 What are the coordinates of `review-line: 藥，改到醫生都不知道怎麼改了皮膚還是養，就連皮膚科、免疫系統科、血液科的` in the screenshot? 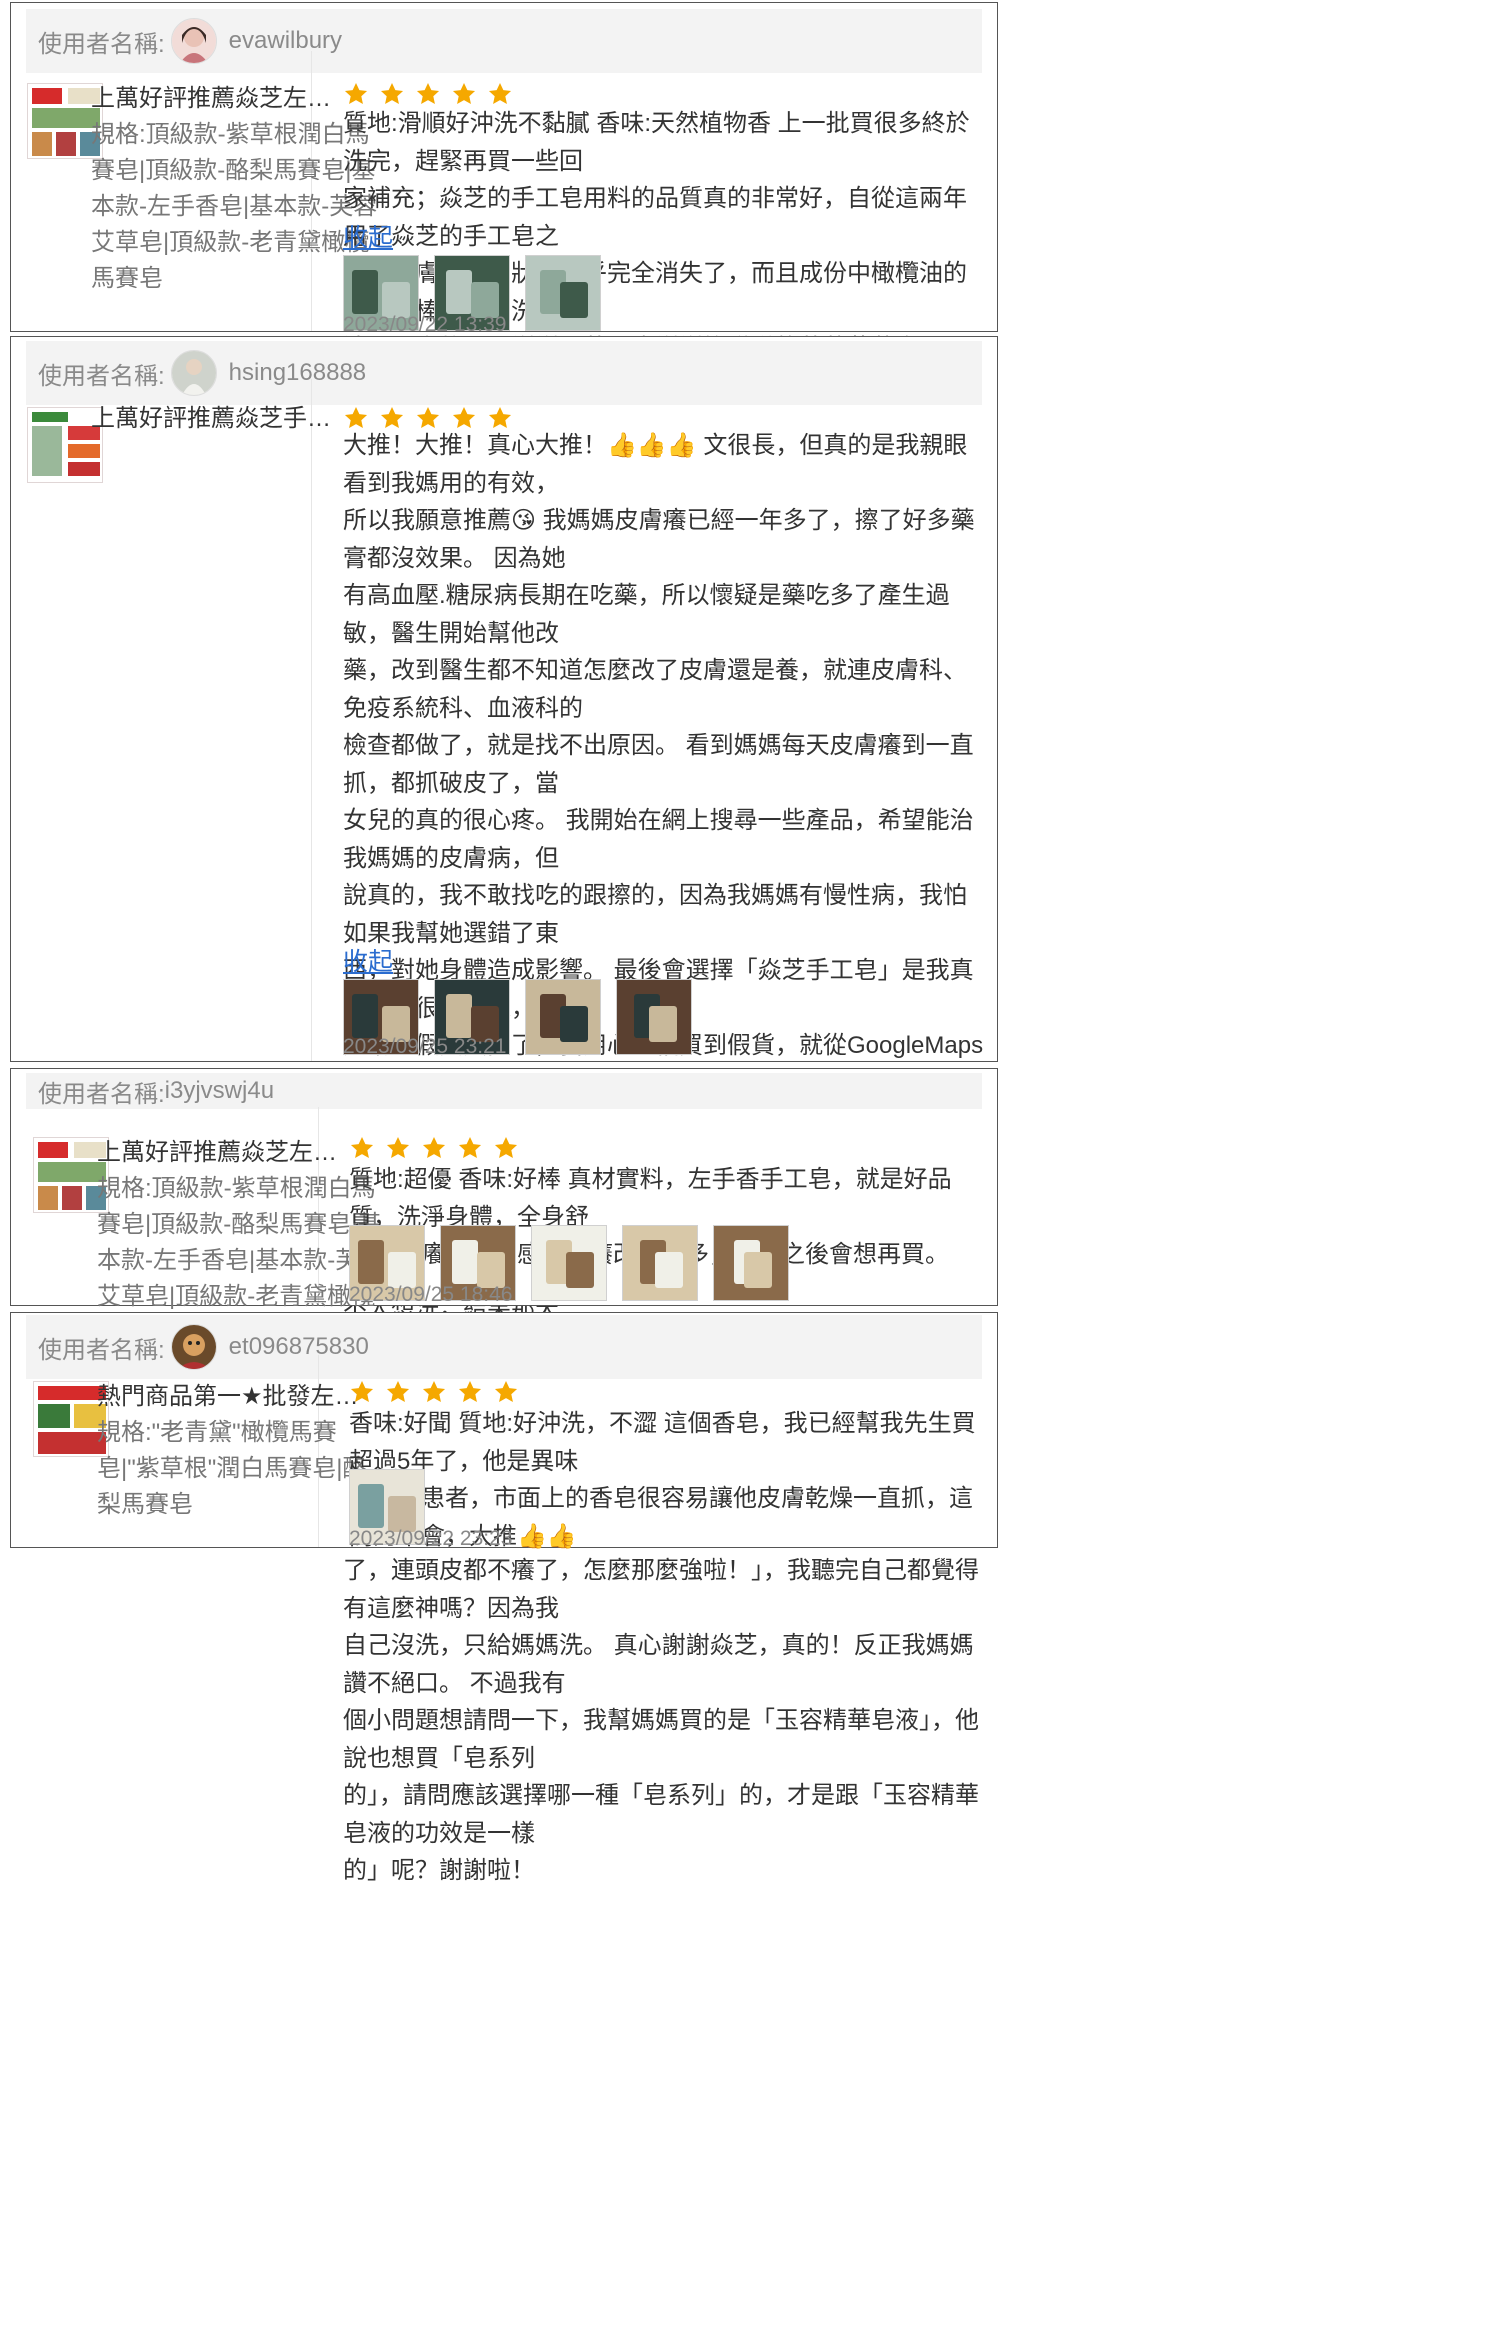 It's located at (655, 689).